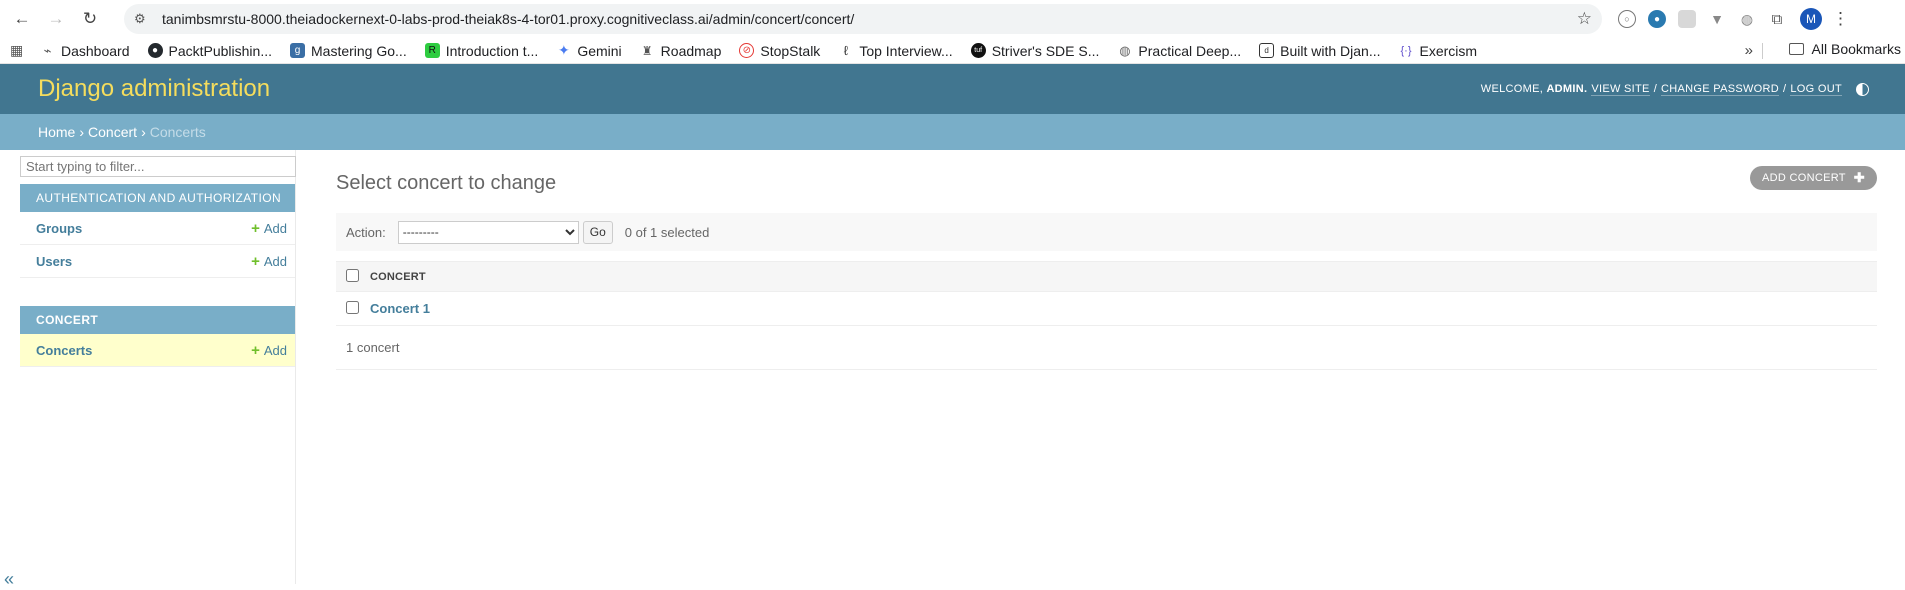  I want to click on folder-icon, so click(1796, 49).